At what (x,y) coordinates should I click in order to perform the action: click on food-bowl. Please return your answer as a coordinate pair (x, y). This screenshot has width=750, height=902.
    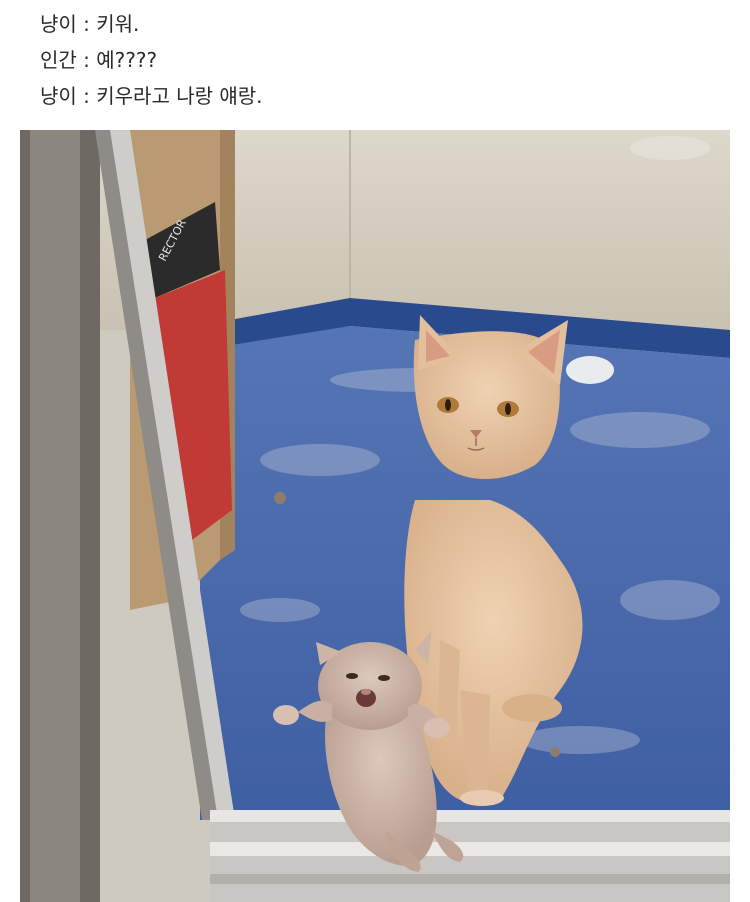
    Looking at the image, I should click on (590, 370).